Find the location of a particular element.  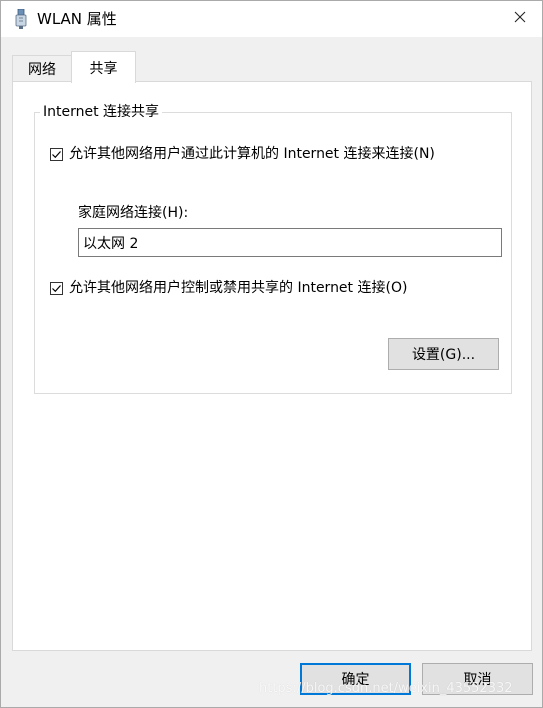

window-title: WLAN 属性 is located at coordinates (77, 19).